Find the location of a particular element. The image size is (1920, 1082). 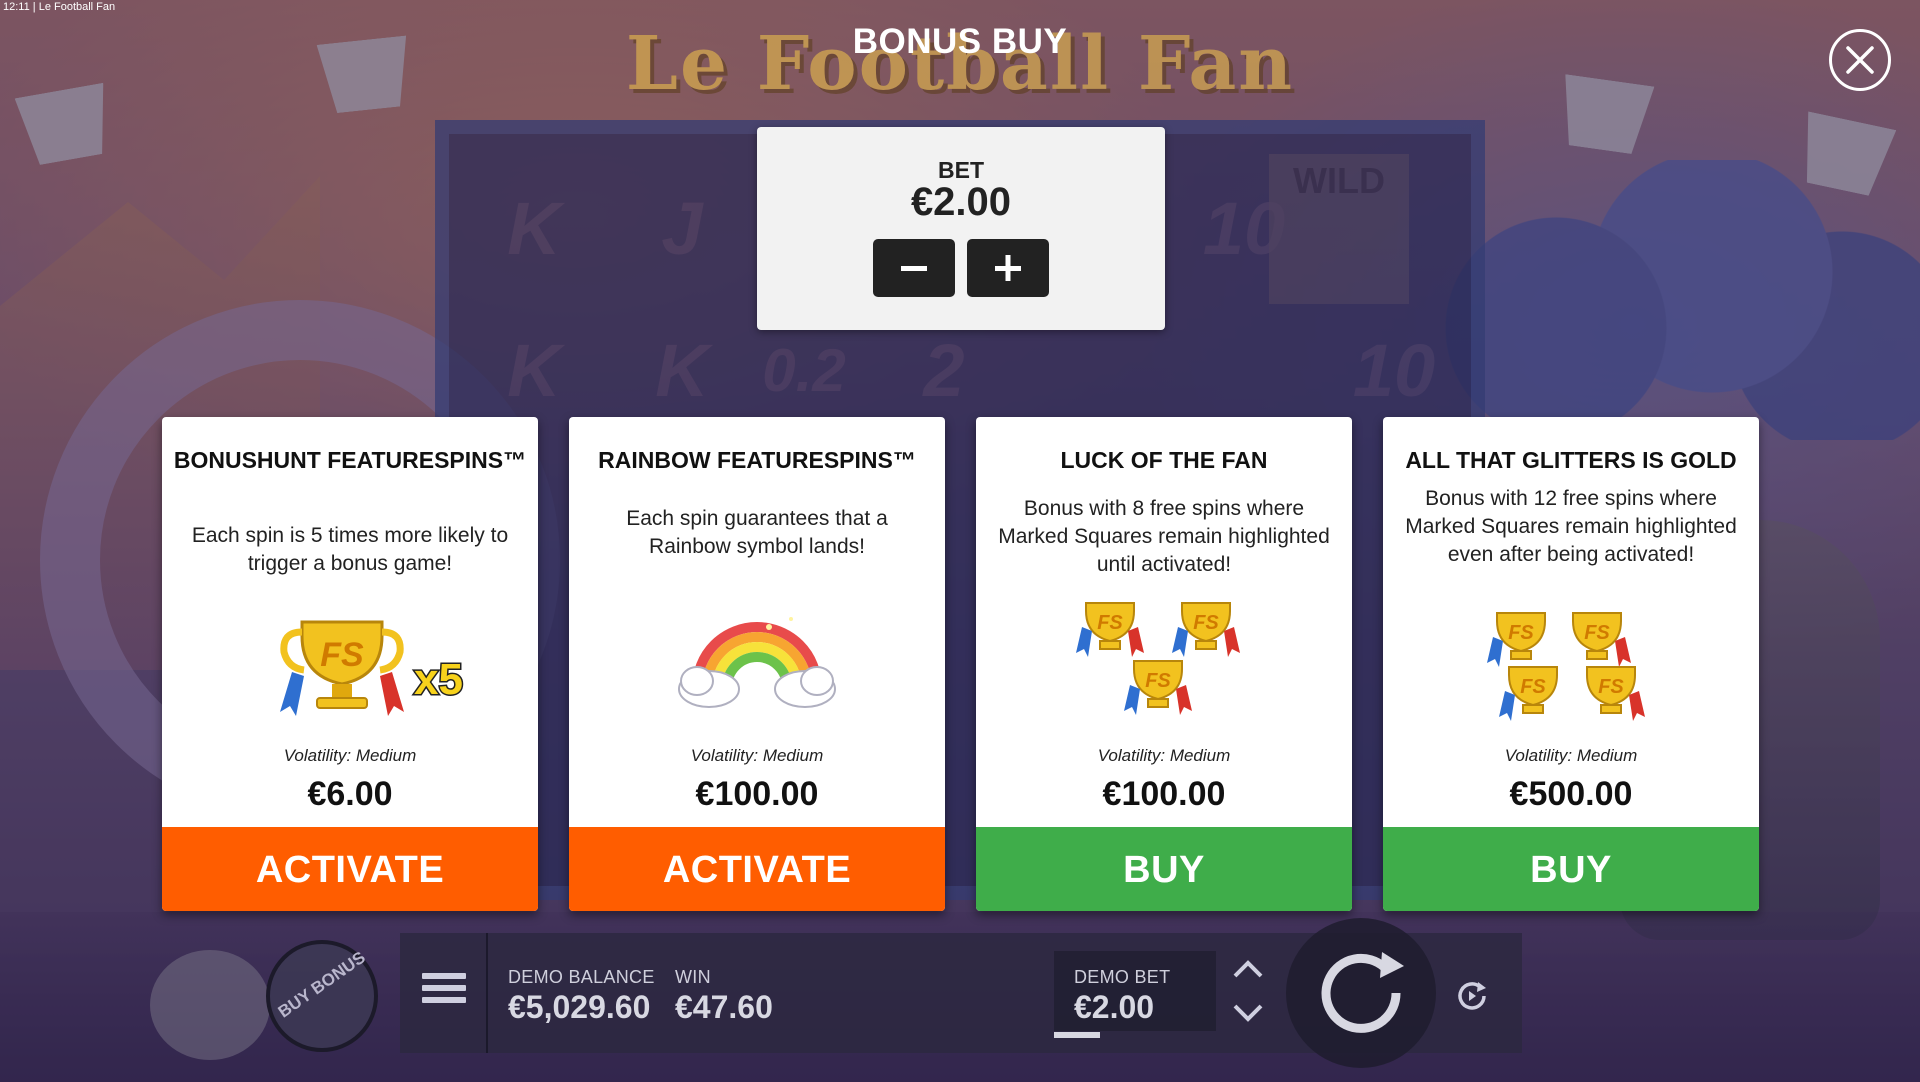

close-icon is located at coordinates (1860, 60).